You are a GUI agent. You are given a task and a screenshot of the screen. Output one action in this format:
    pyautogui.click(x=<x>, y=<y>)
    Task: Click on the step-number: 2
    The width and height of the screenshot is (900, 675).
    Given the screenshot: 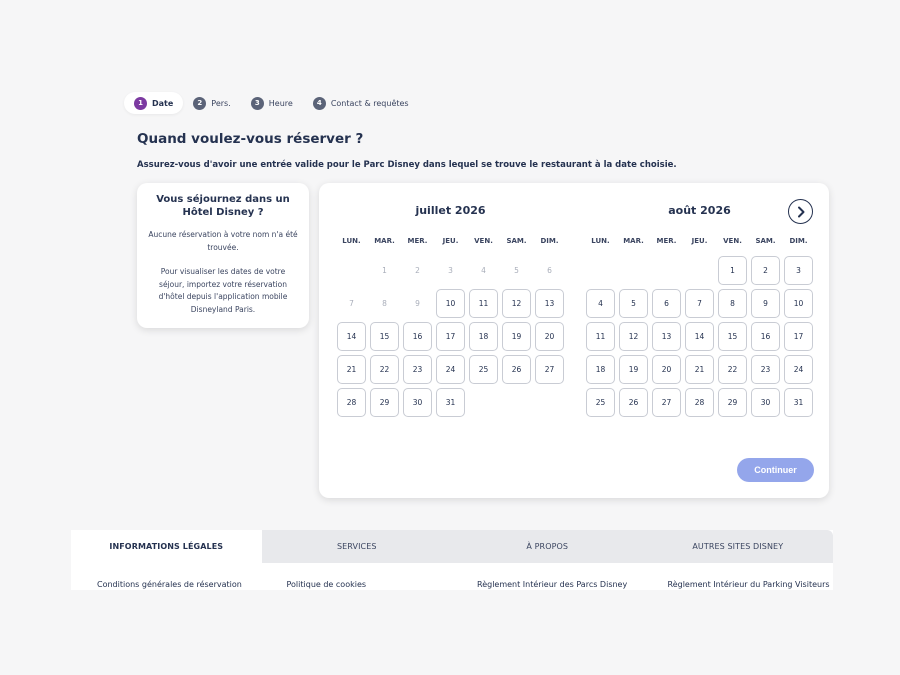 What is the action you would take?
    pyautogui.click(x=200, y=103)
    